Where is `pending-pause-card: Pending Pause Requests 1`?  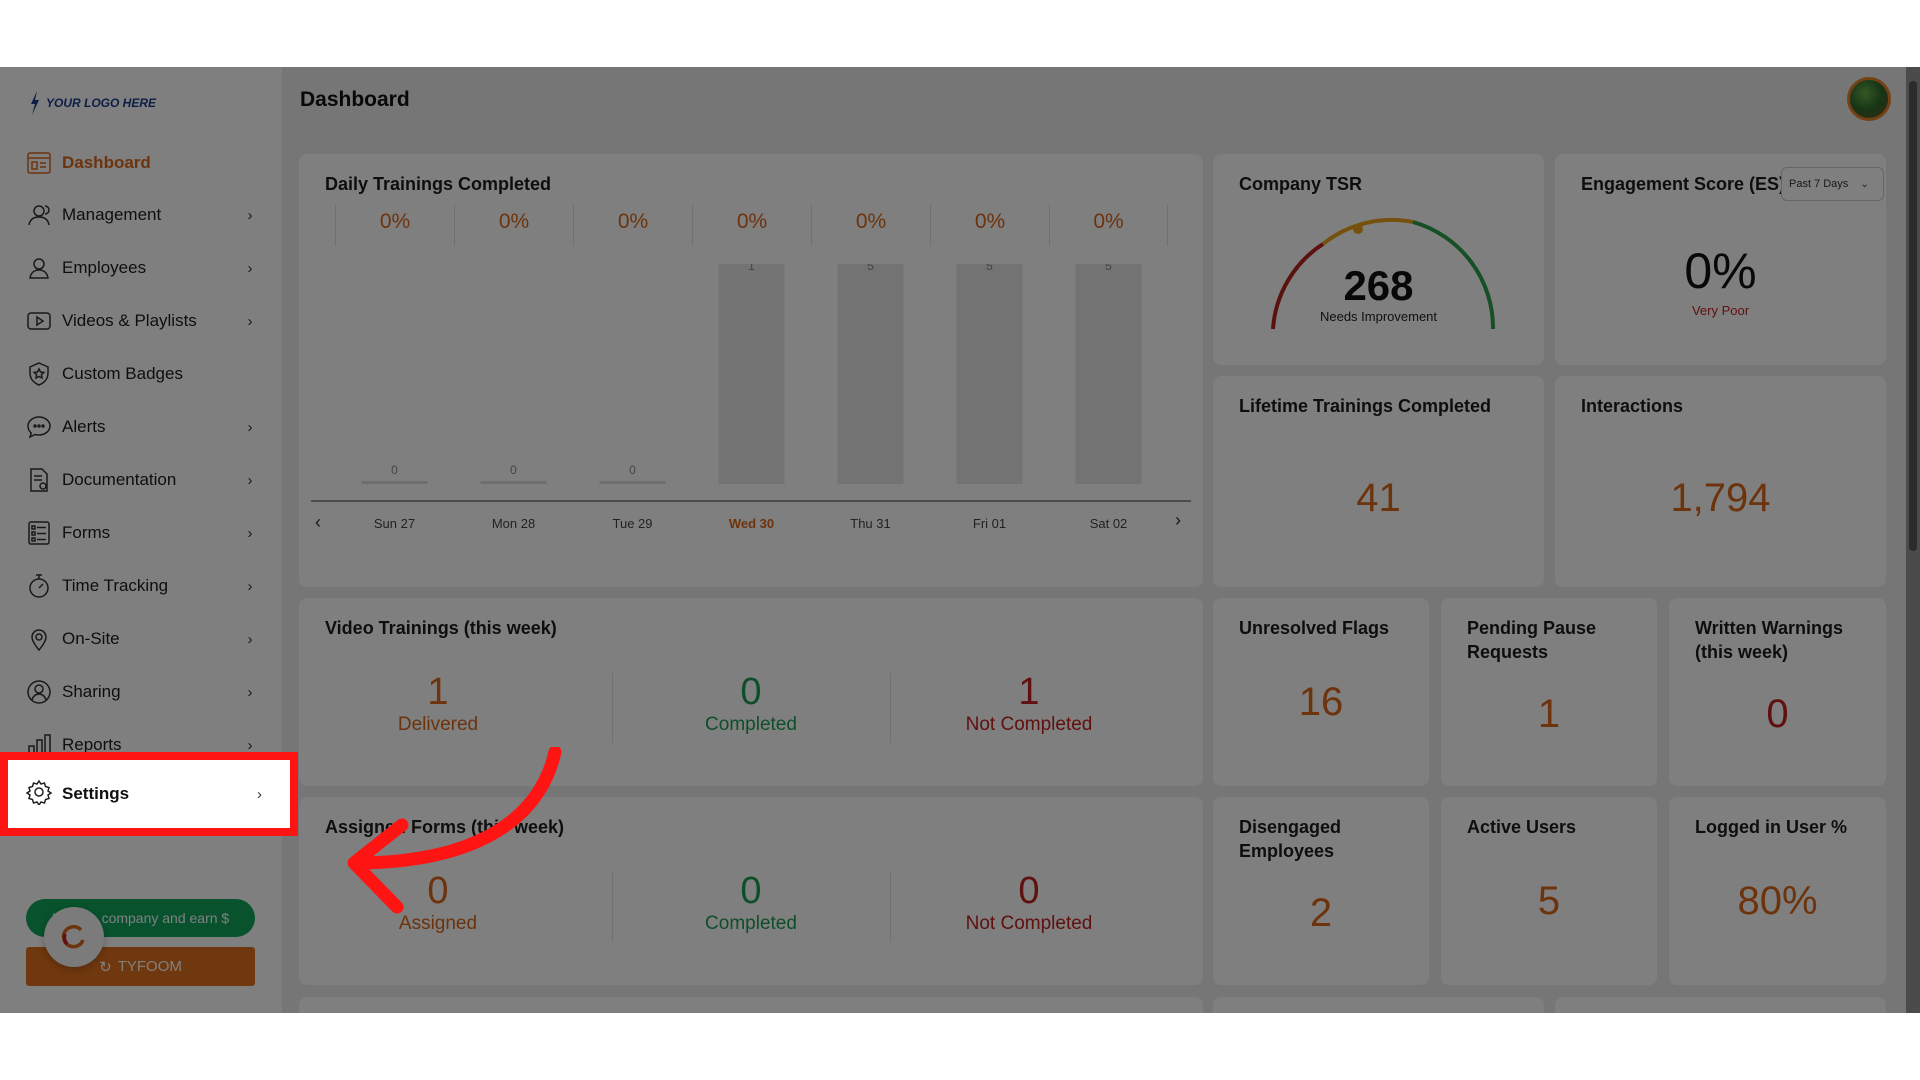 pending-pause-card: Pending Pause Requests 1 is located at coordinates (1549, 692).